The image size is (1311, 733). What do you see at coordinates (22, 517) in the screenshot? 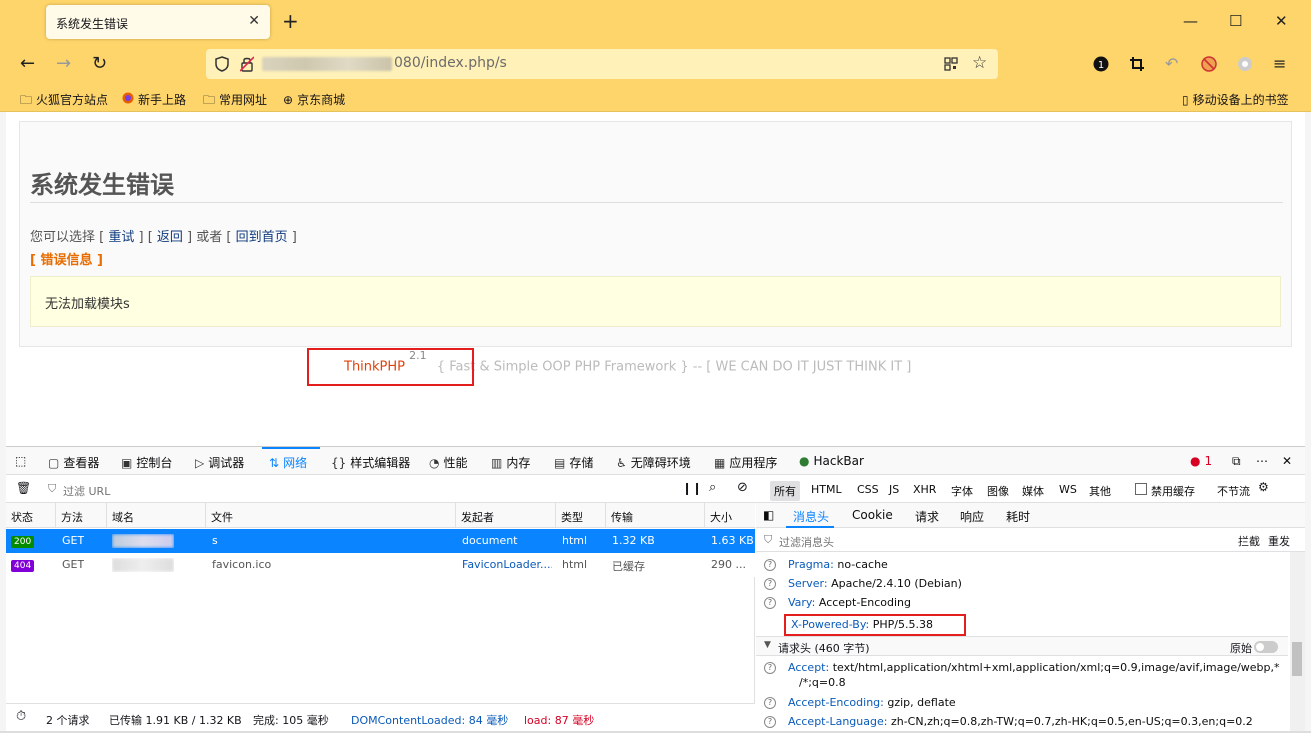
I see `col-status: 状态` at bounding box center [22, 517].